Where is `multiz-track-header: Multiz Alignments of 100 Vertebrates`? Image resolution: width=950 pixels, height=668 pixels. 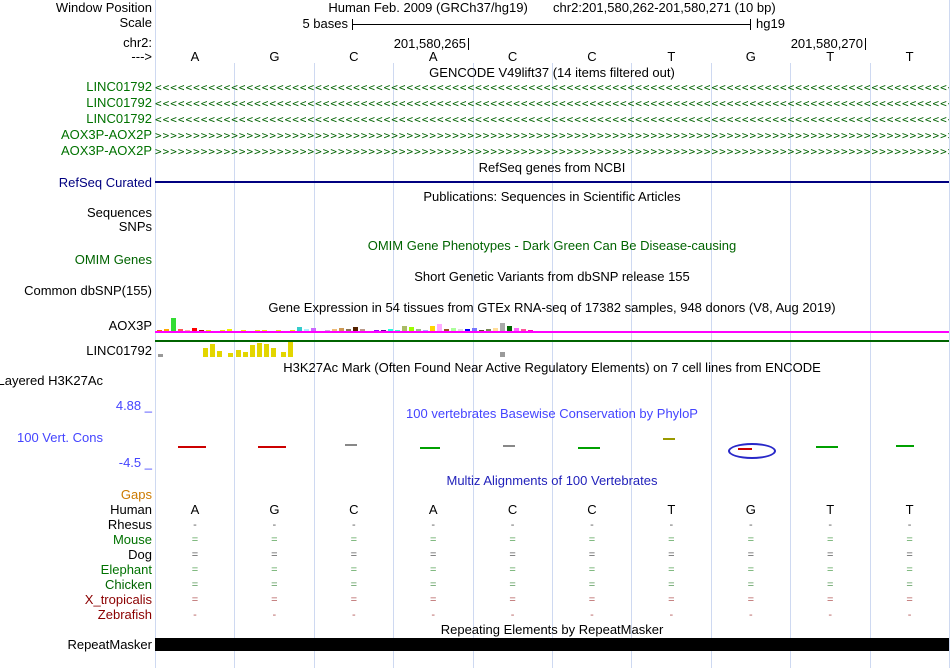 multiz-track-header: Multiz Alignments of 100 Vertebrates is located at coordinates (552, 481).